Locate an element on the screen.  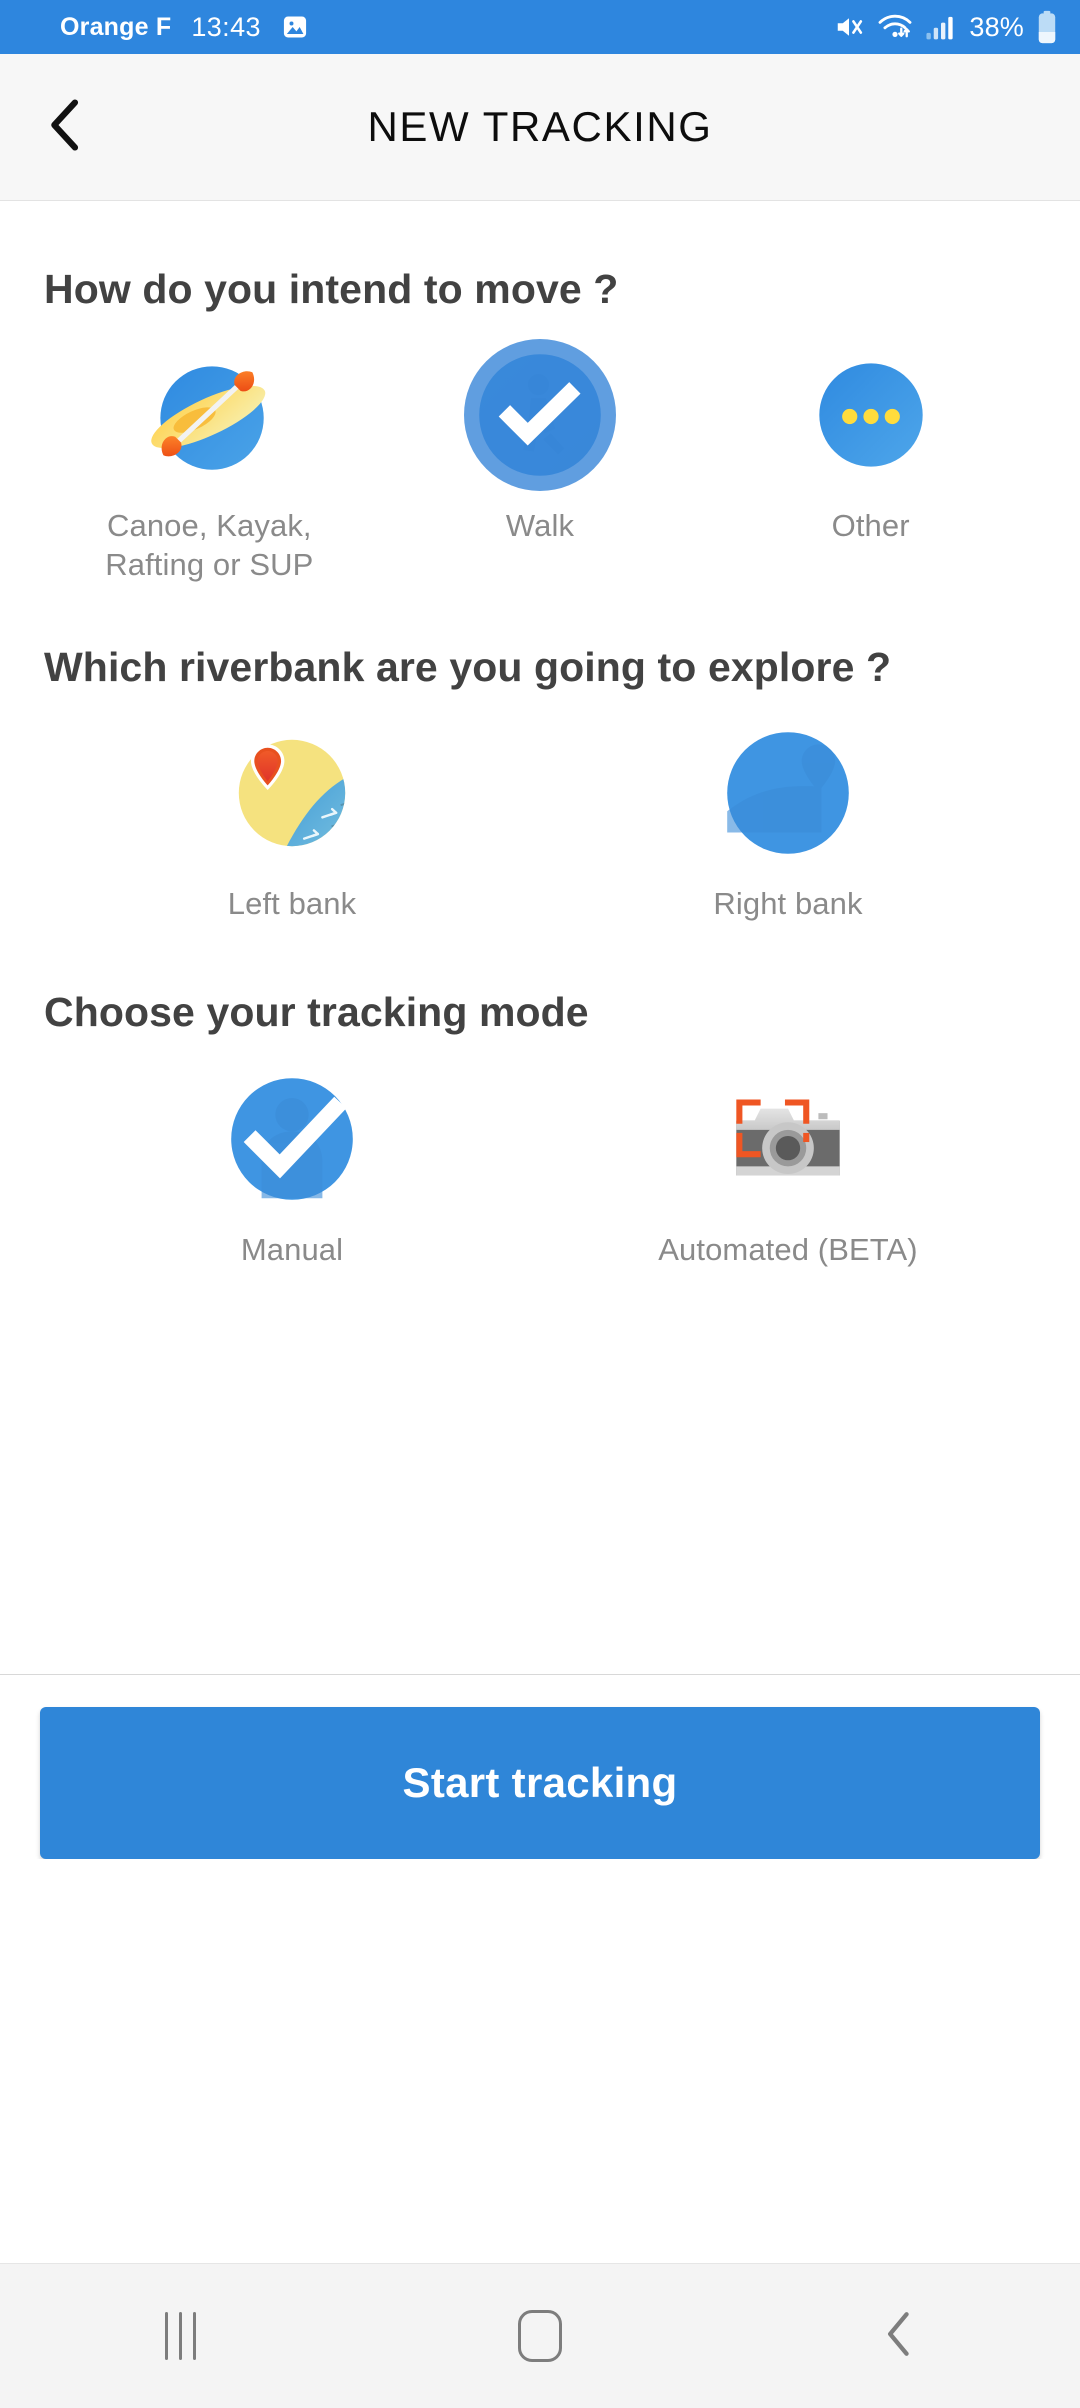
wifi-icon is located at coordinates (895, 27).